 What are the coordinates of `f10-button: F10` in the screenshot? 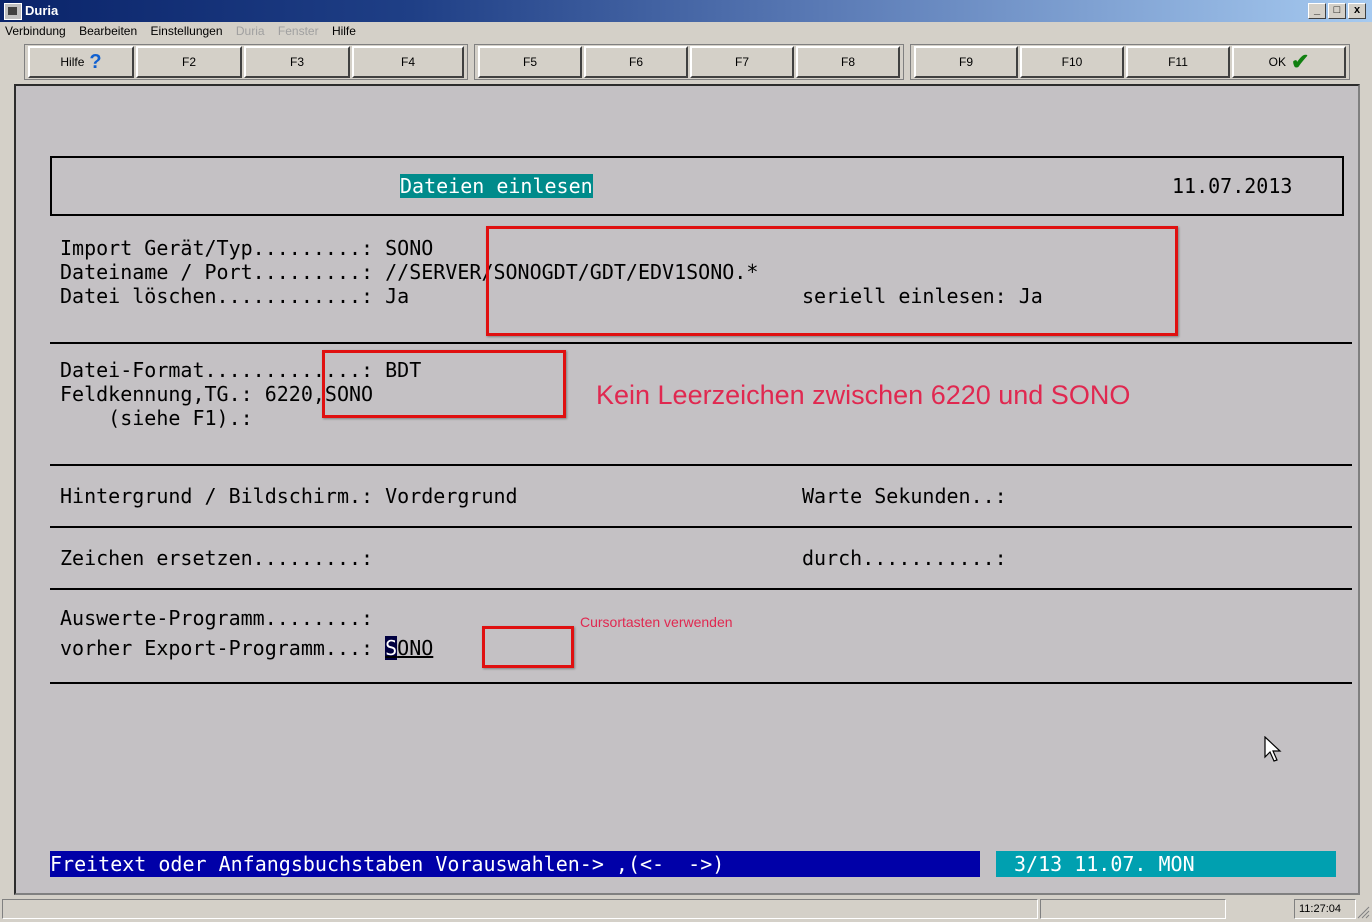 It's located at (1072, 62).